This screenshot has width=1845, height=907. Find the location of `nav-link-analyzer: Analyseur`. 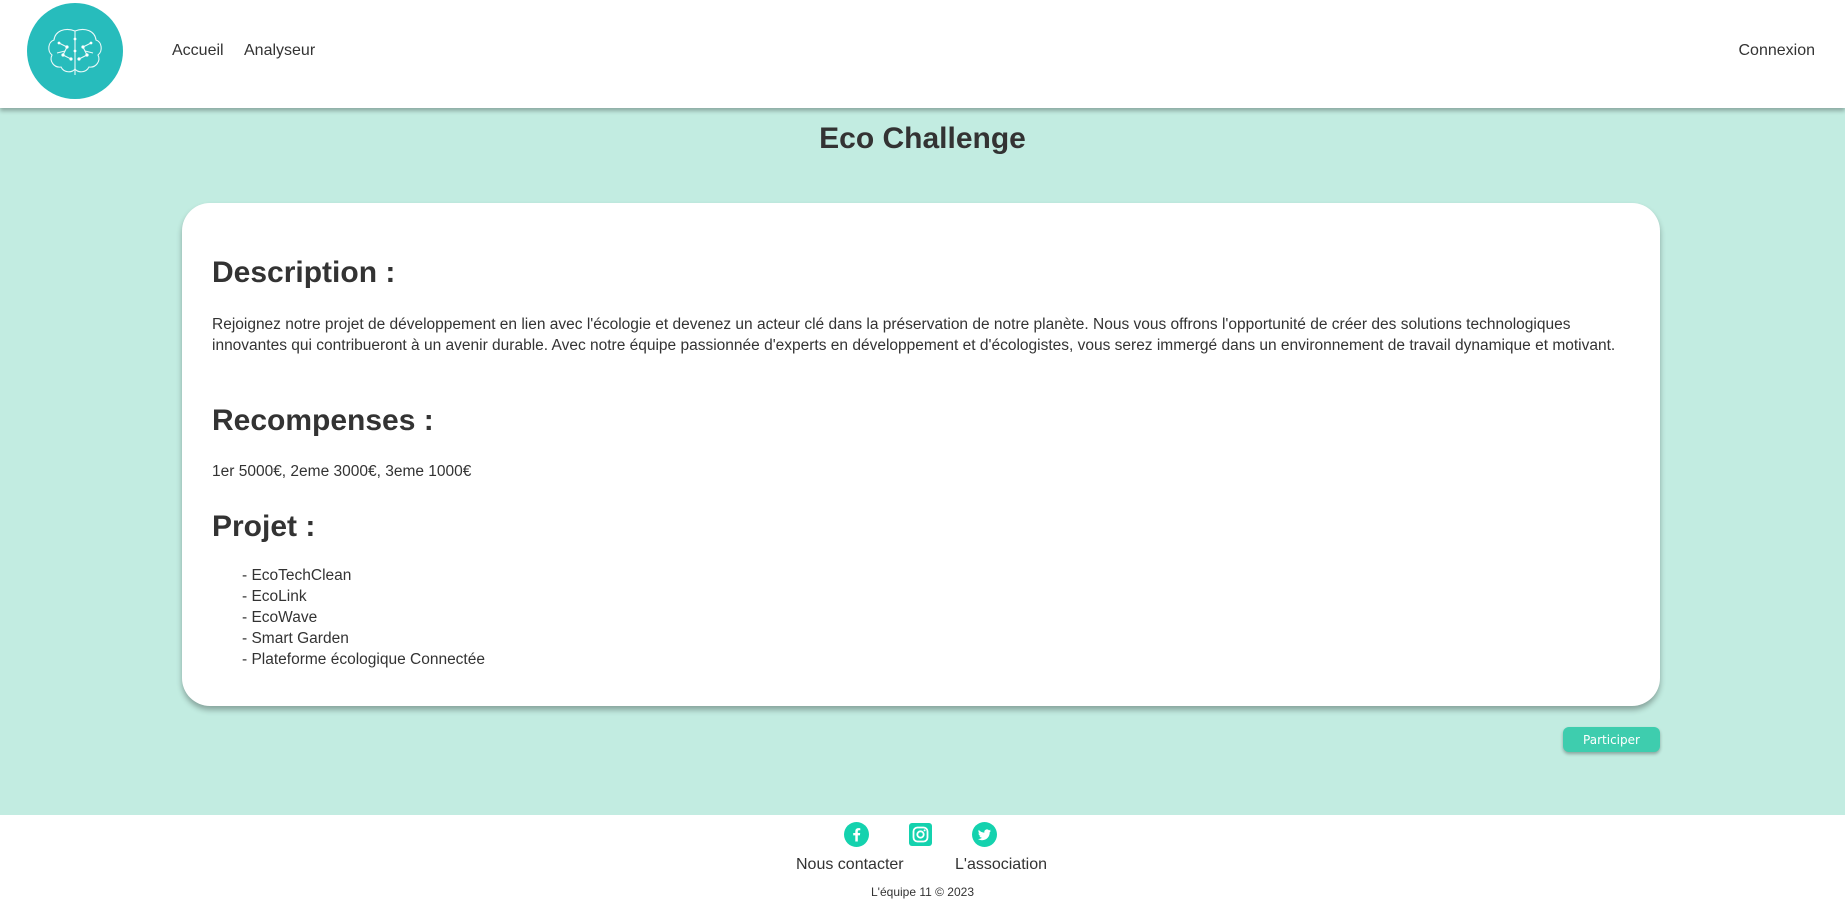

nav-link-analyzer: Analyseur is located at coordinates (279, 51).